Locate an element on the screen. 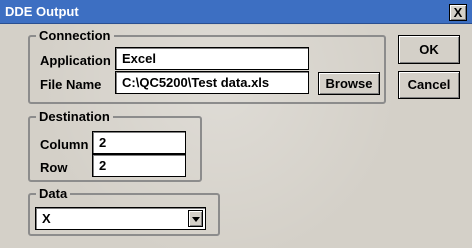  close-button: X is located at coordinates (458, 12).